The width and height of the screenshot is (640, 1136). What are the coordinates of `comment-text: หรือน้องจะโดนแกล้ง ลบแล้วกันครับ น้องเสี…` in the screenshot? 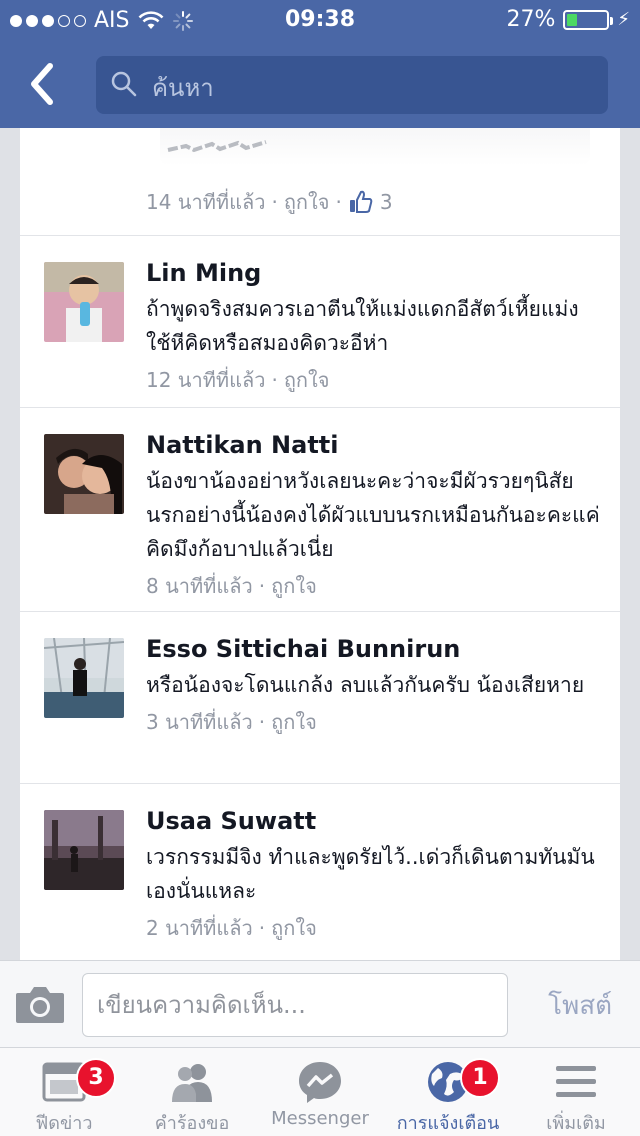 It's located at (365, 685).